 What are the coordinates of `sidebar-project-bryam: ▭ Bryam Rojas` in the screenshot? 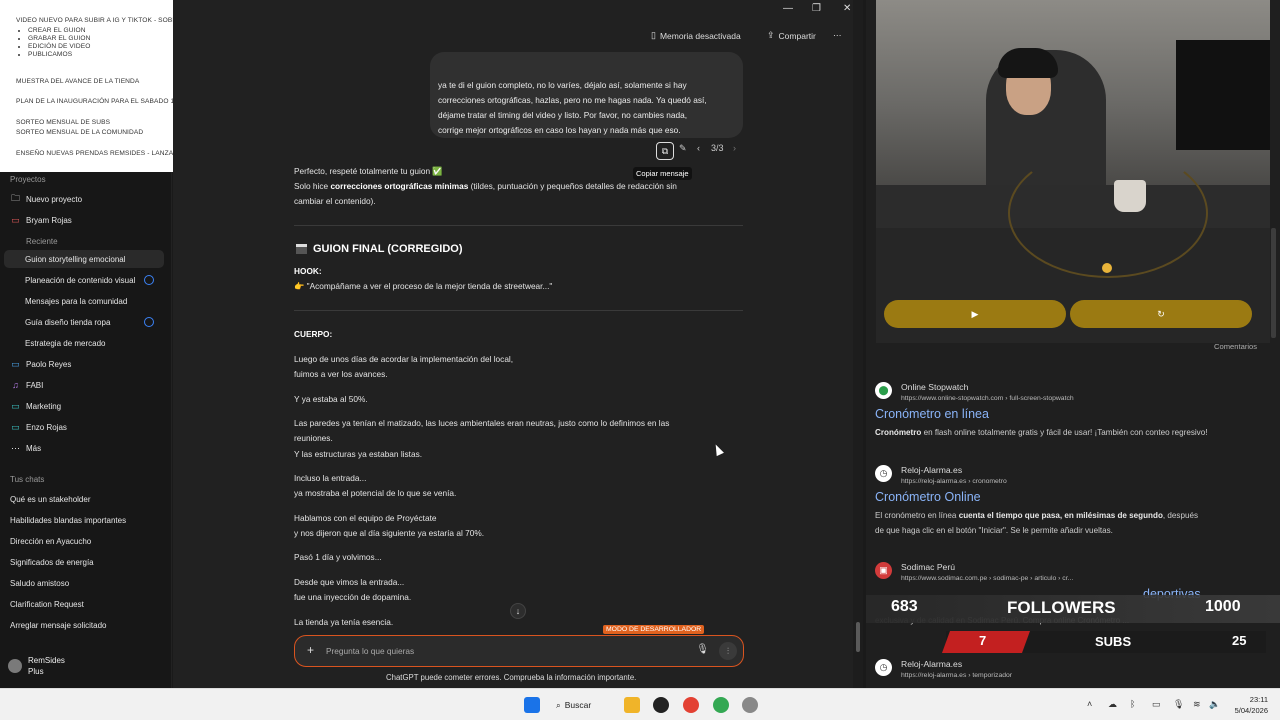 It's located at (84, 220).